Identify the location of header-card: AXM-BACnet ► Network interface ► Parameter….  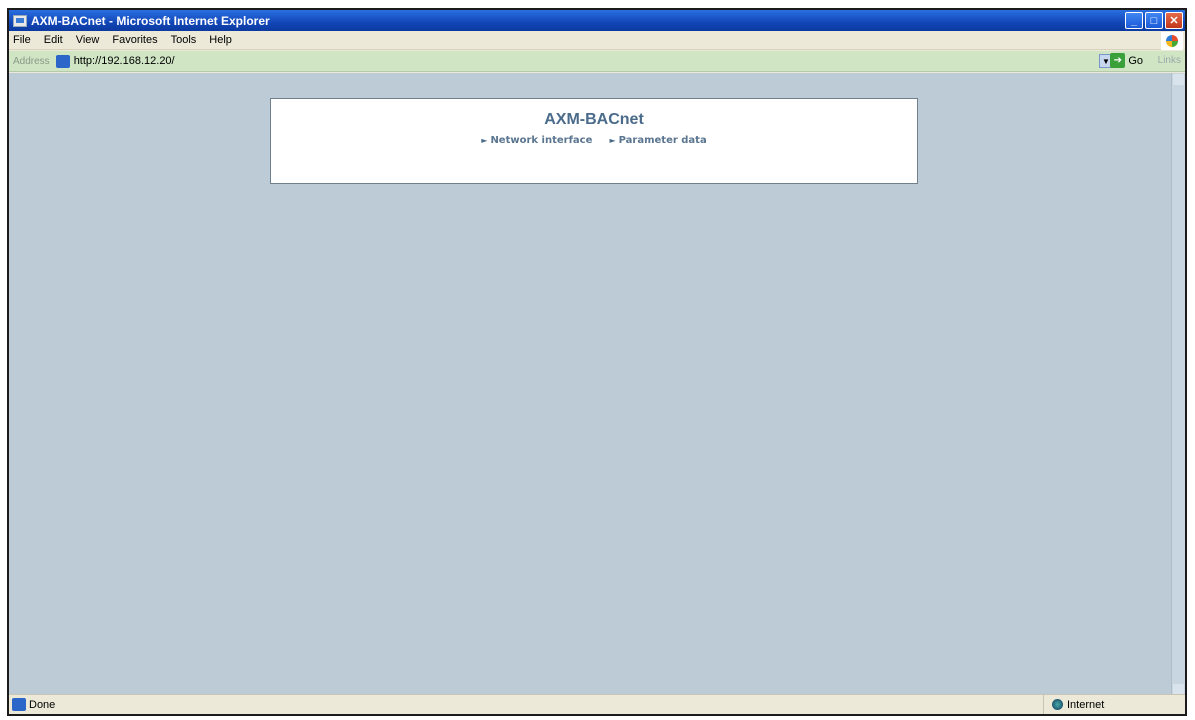
(594, 141).